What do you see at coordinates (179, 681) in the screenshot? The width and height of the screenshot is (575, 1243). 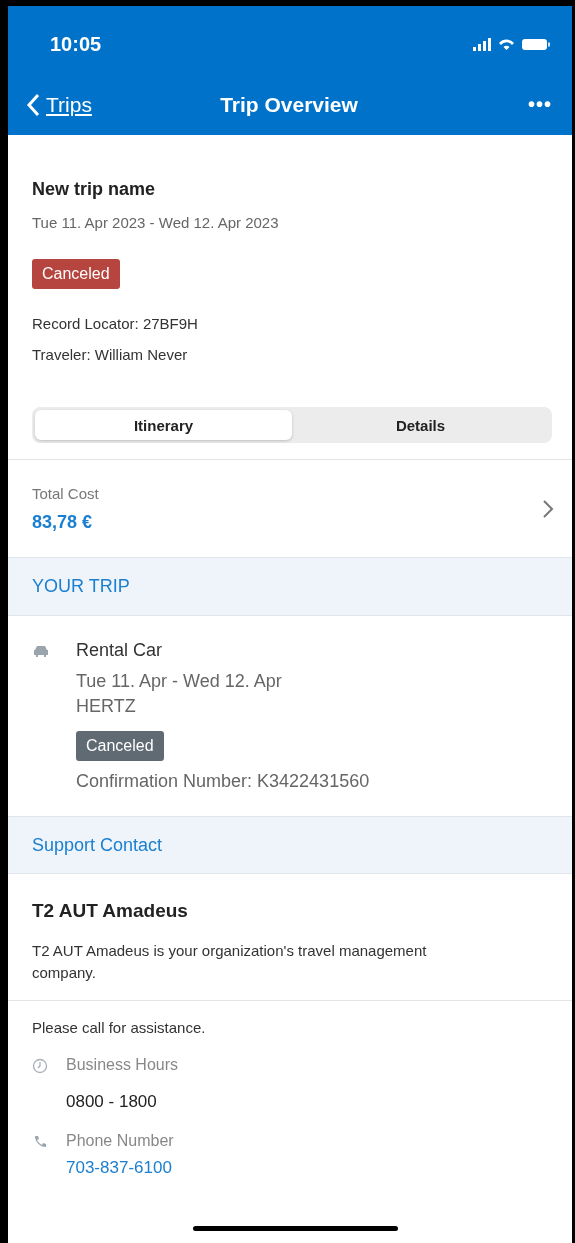 I see `segment-dates: Tue 11. Apr - Wed 12. Apr` at bounding box center [179, 681].